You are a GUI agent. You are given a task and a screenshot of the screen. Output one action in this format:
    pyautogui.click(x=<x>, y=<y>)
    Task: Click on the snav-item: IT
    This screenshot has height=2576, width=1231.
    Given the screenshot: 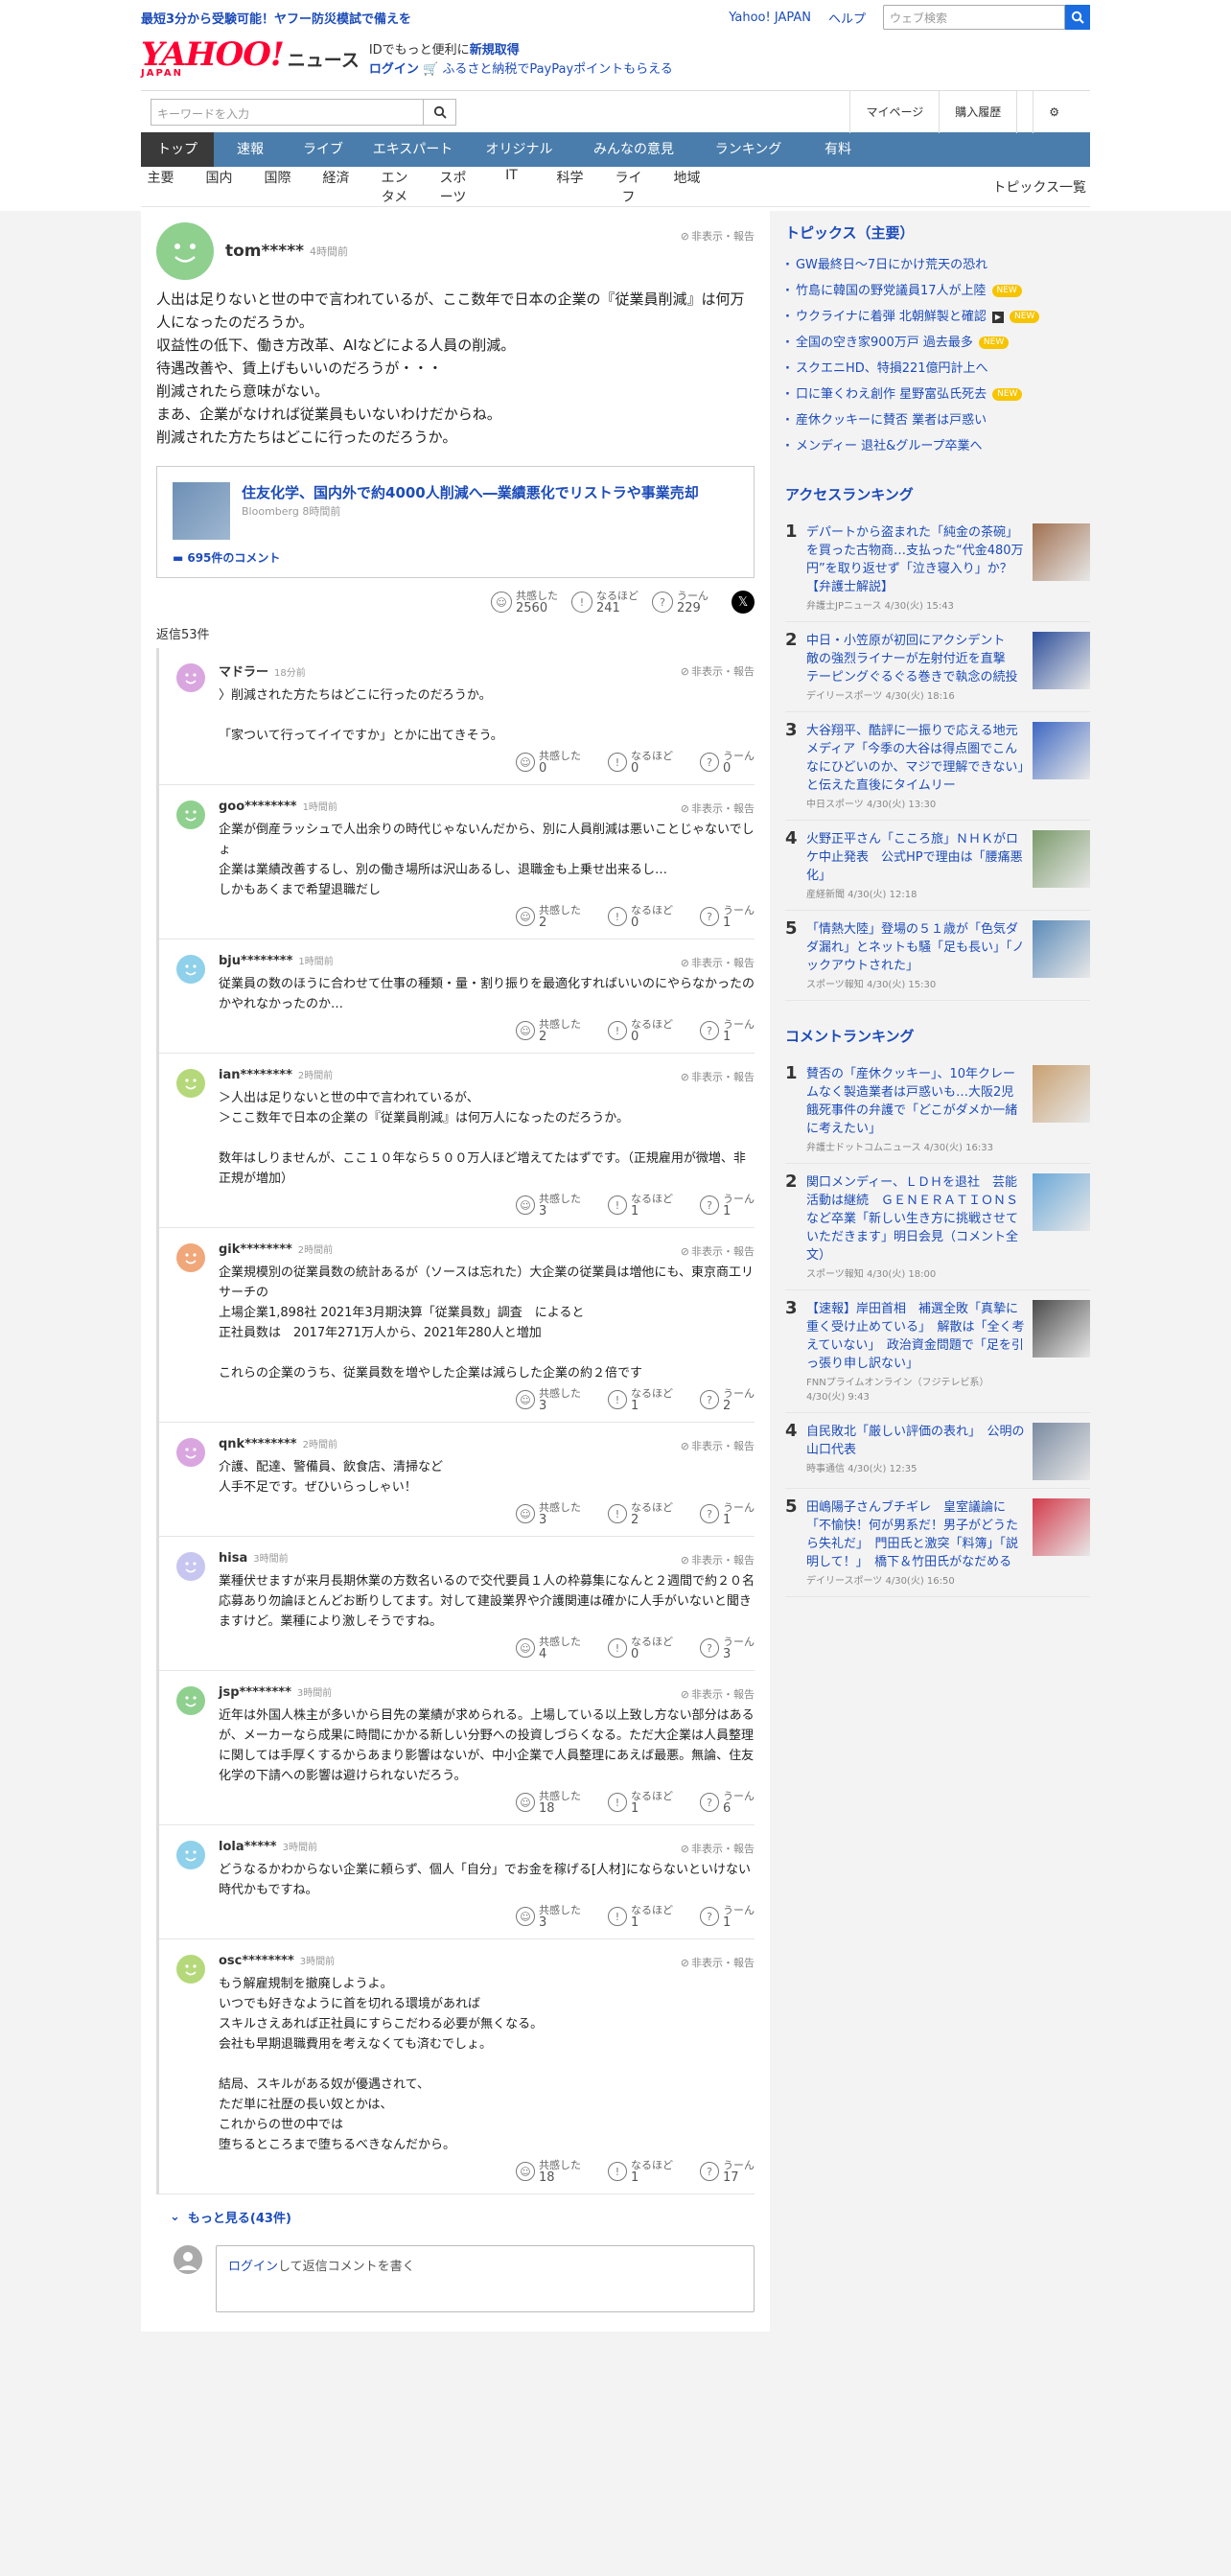 What is the action you would take?
    pyautogui.click(x=521, y=187)
    